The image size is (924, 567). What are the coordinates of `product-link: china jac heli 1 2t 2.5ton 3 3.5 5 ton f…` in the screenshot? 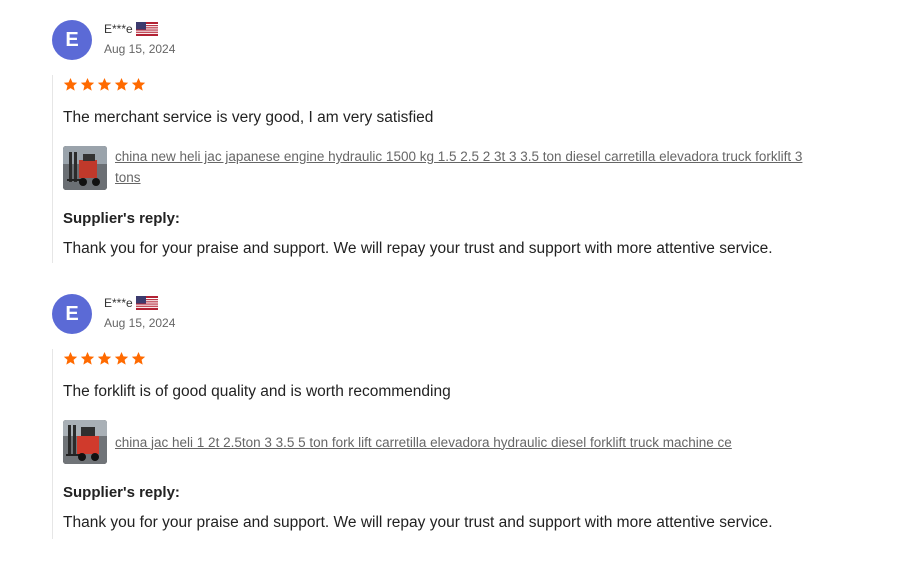 It's located at (470, 442).